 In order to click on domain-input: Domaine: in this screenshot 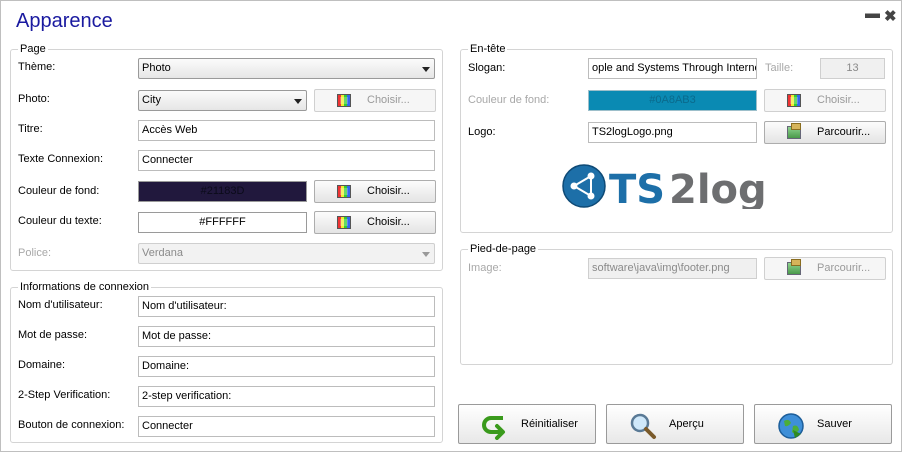, I will do `click(286, 366)`.